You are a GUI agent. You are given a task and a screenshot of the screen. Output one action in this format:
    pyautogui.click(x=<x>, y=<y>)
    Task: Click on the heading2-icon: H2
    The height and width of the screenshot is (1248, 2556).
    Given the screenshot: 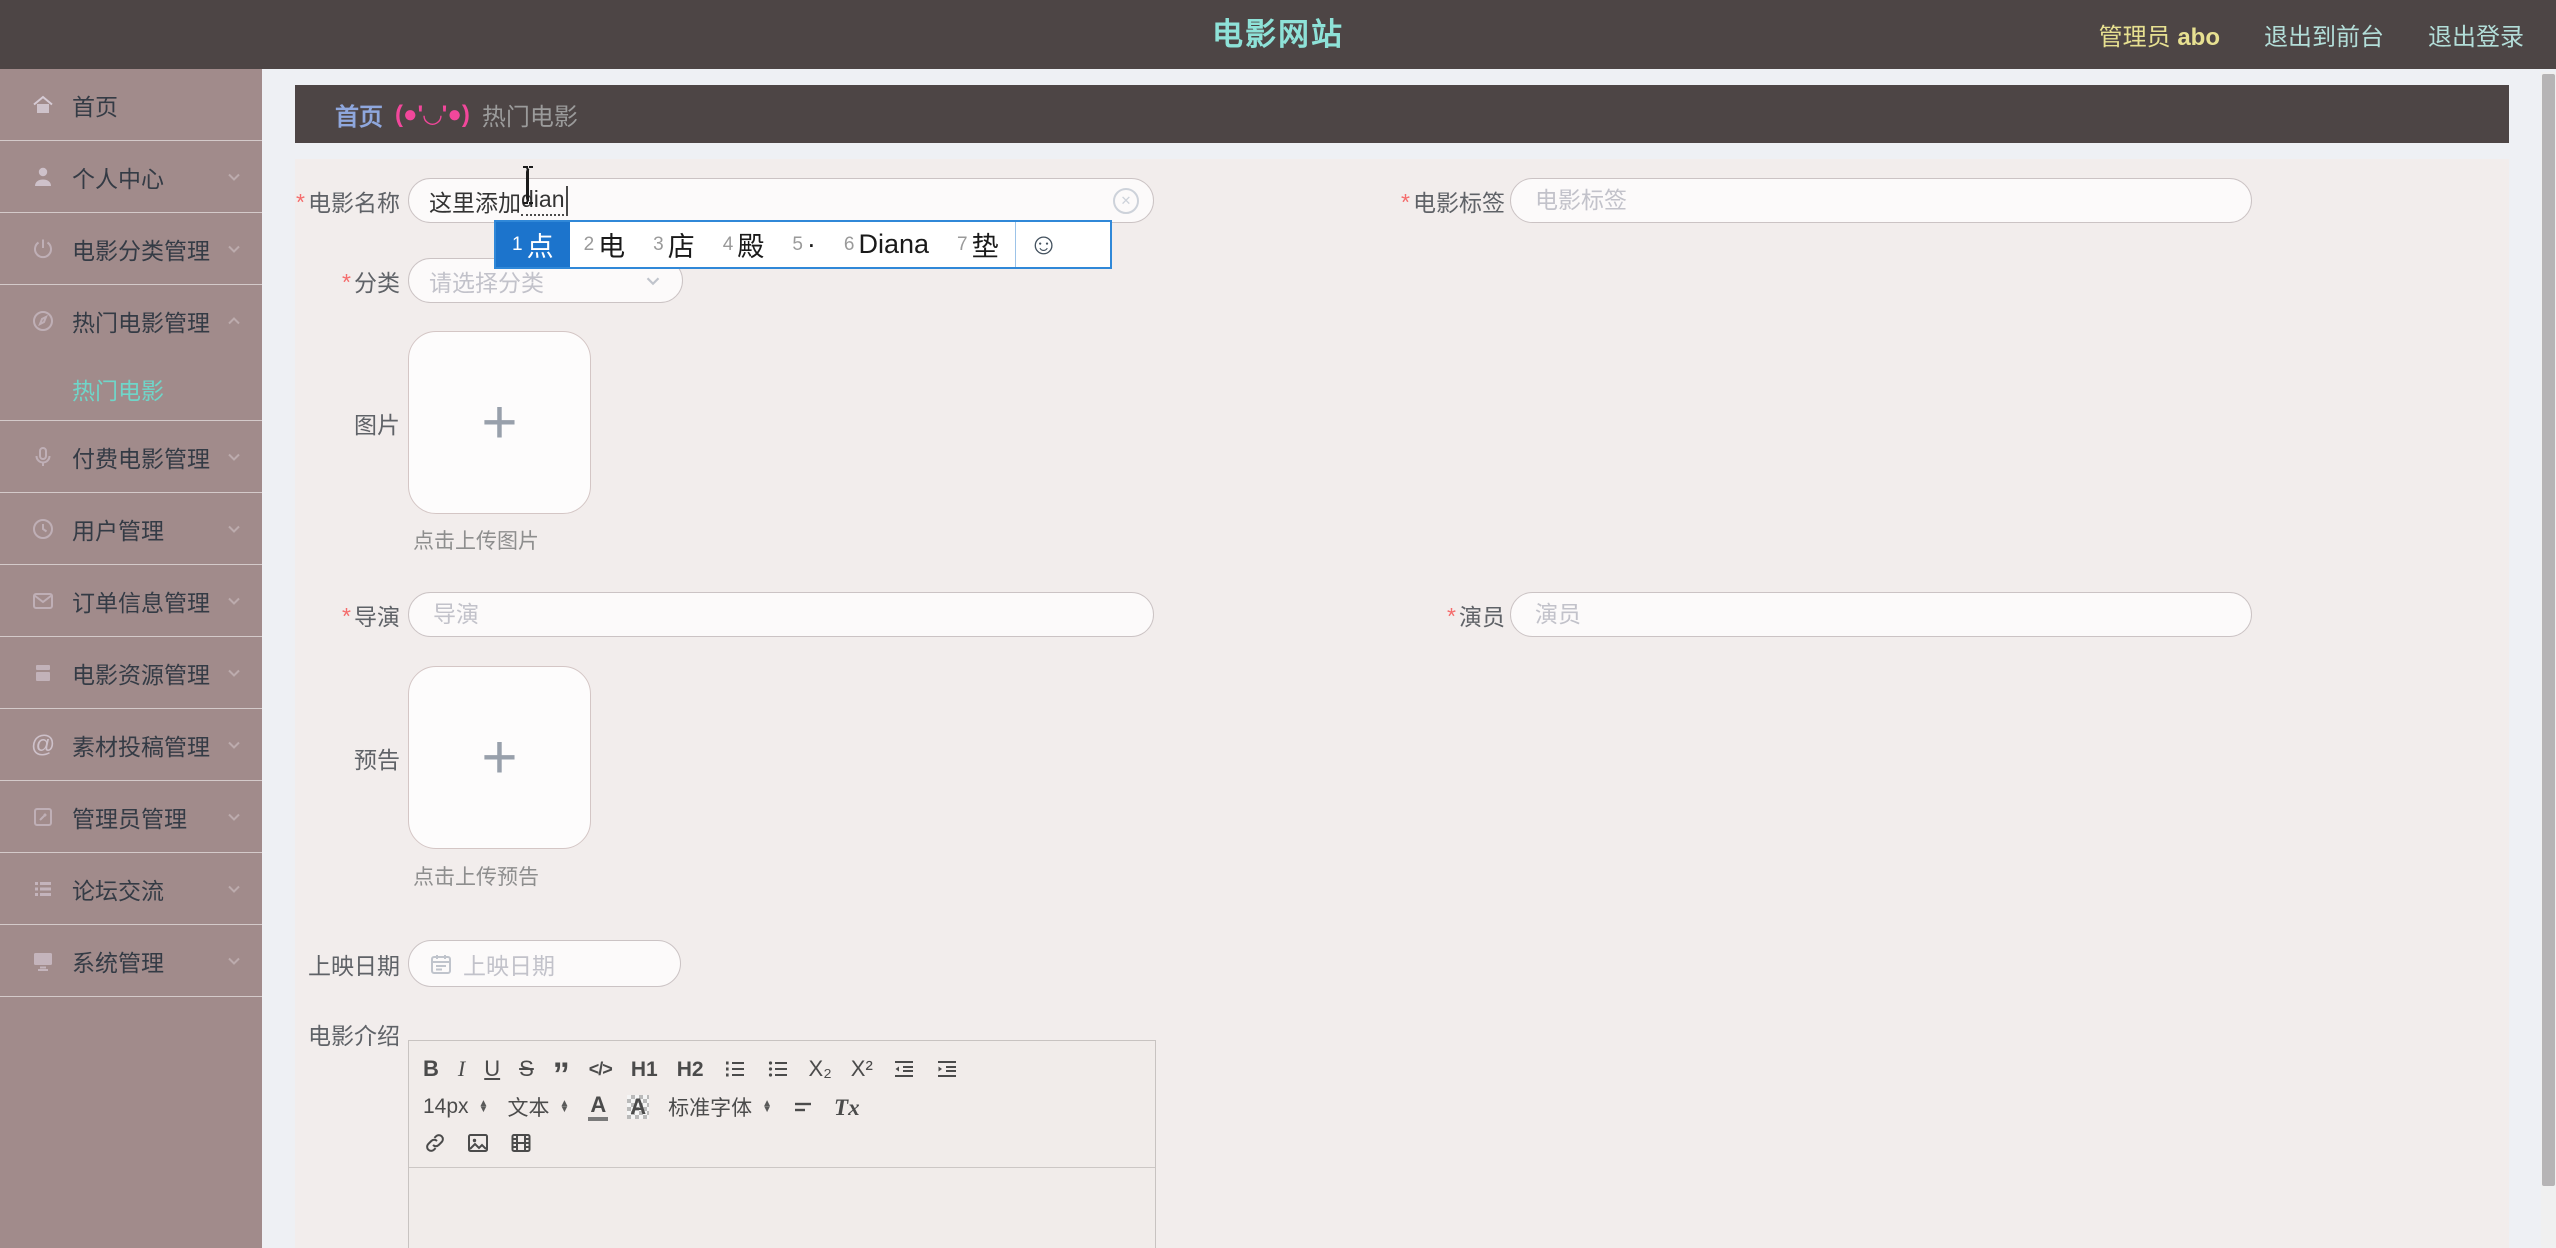 What is the action you would take?
    pyautogui.click(x=690, y=1069)
    